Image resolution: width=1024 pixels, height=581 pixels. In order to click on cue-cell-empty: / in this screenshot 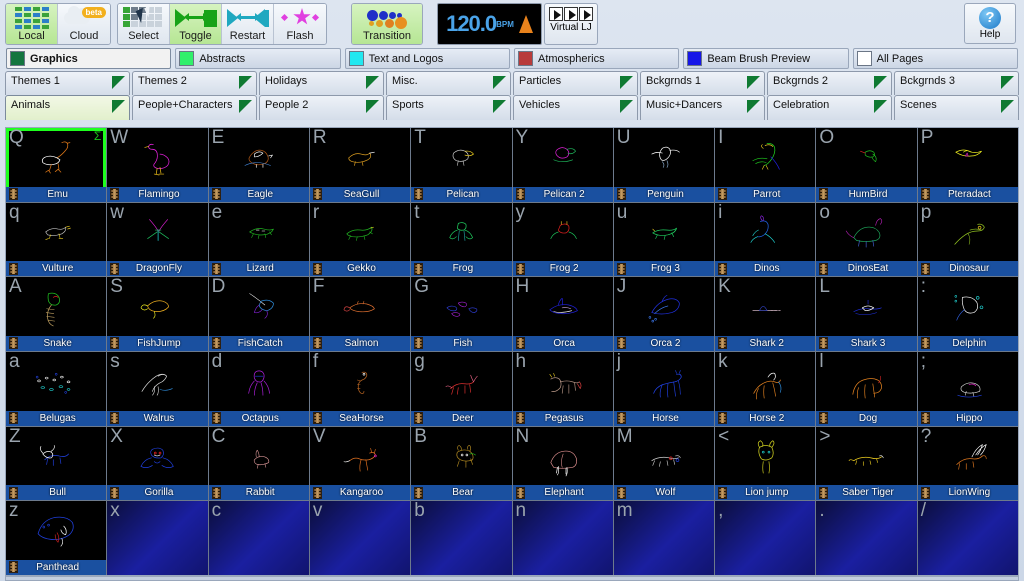, I will do `click(967, 538)`.